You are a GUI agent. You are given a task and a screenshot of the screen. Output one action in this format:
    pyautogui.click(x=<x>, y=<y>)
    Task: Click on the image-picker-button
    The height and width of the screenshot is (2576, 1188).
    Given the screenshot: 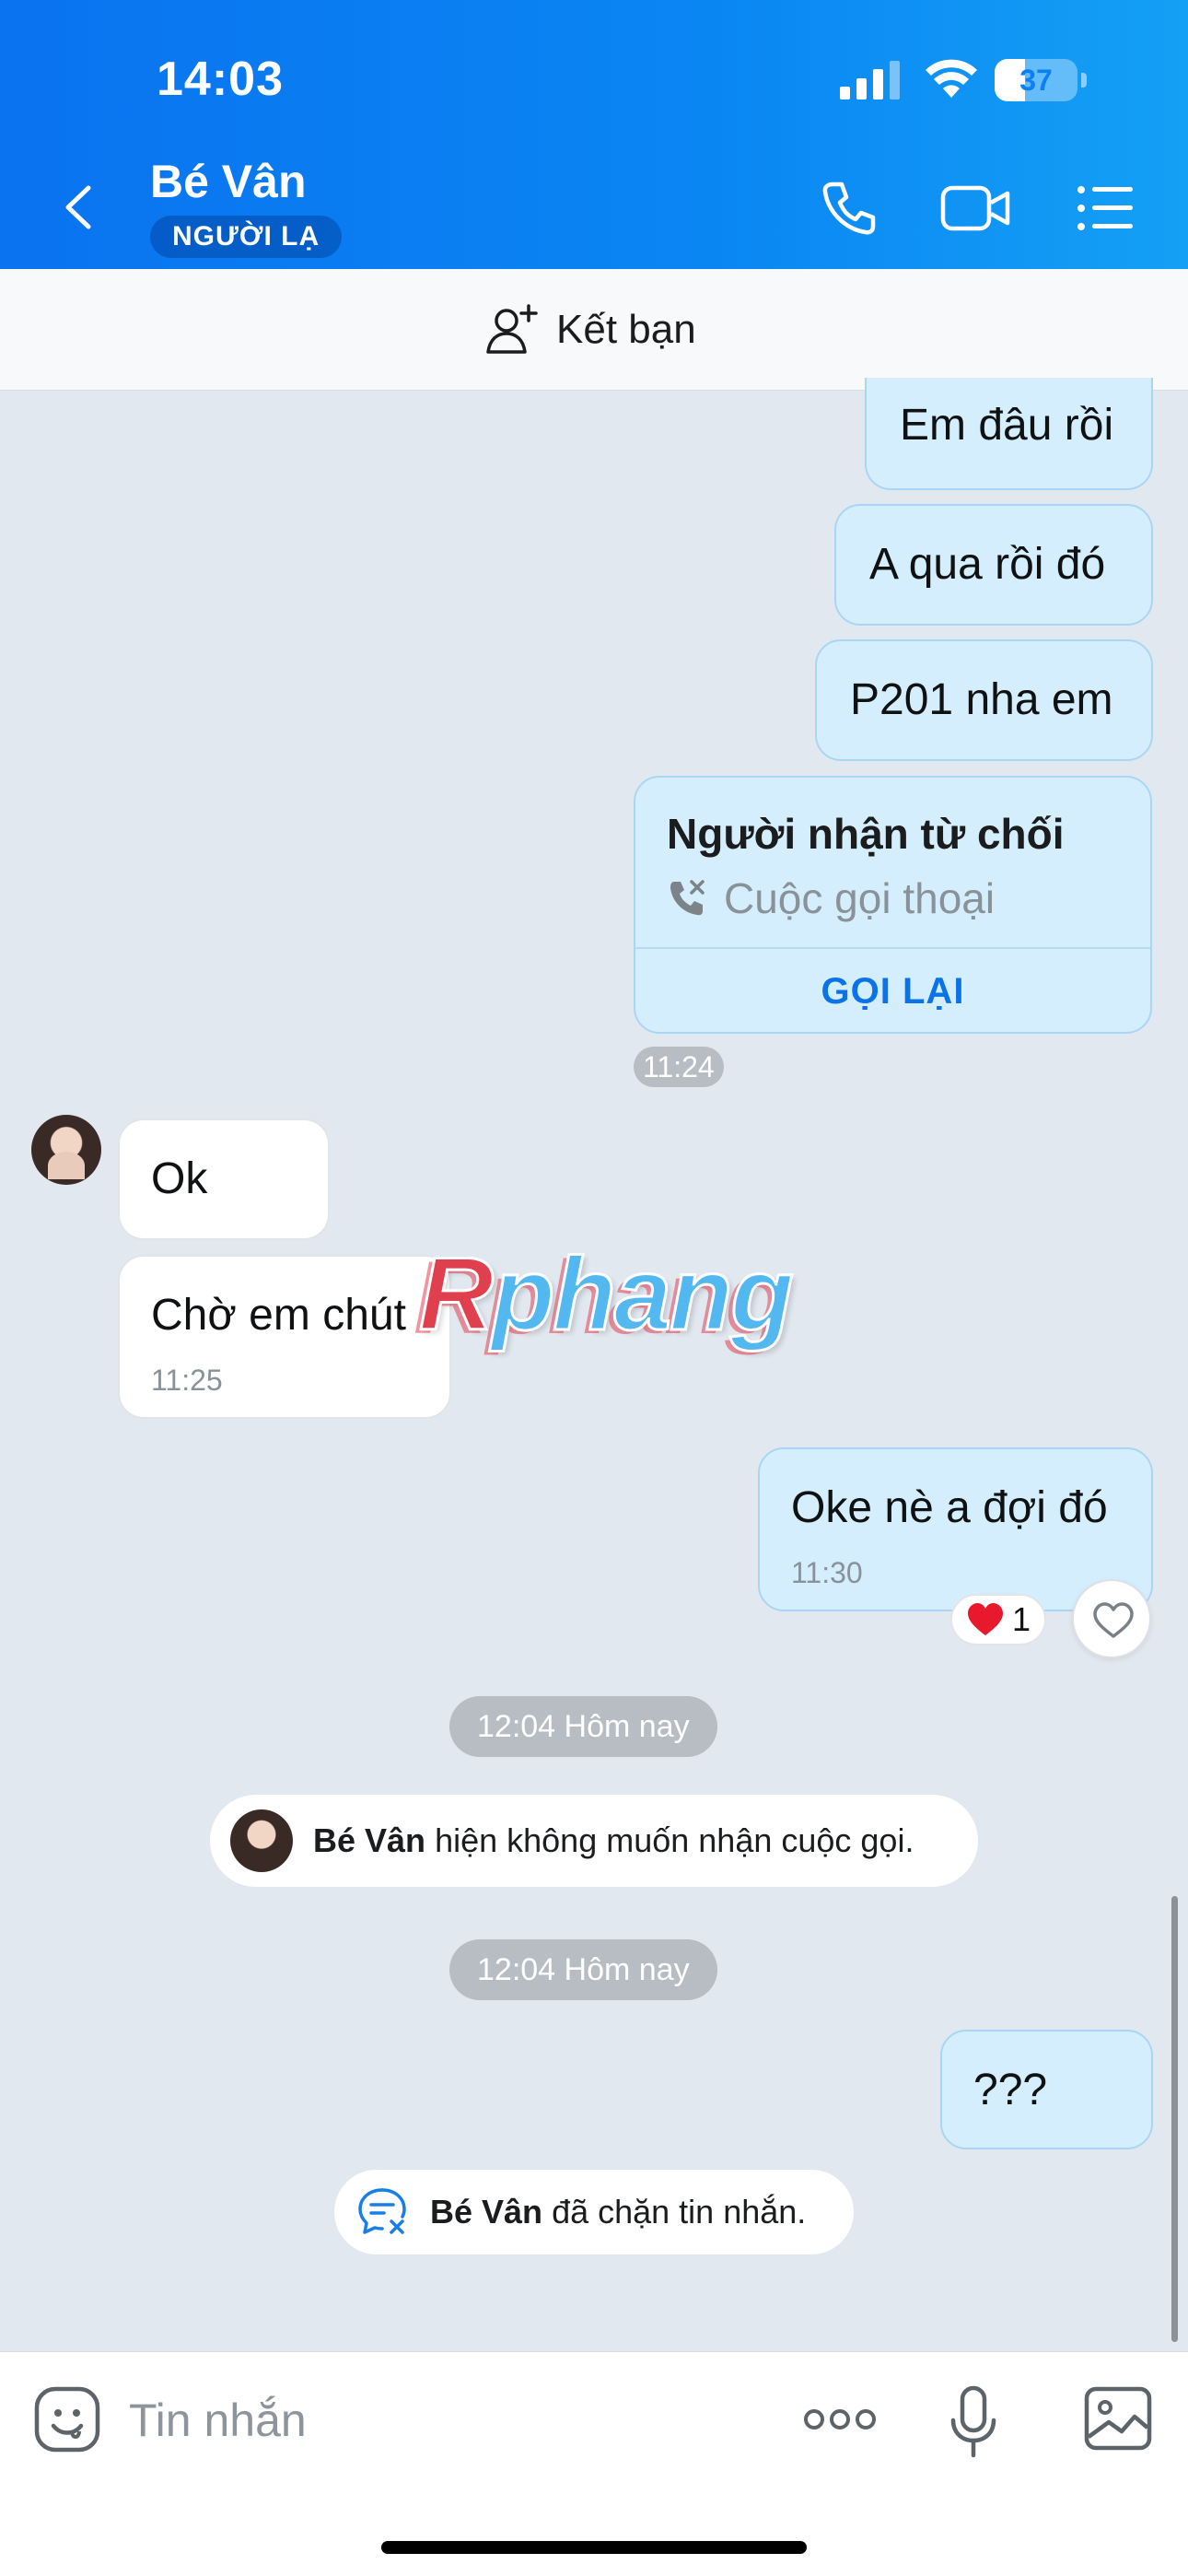 What is the action you would take?
    pyautogui.click(x=1118, y=2418)
    